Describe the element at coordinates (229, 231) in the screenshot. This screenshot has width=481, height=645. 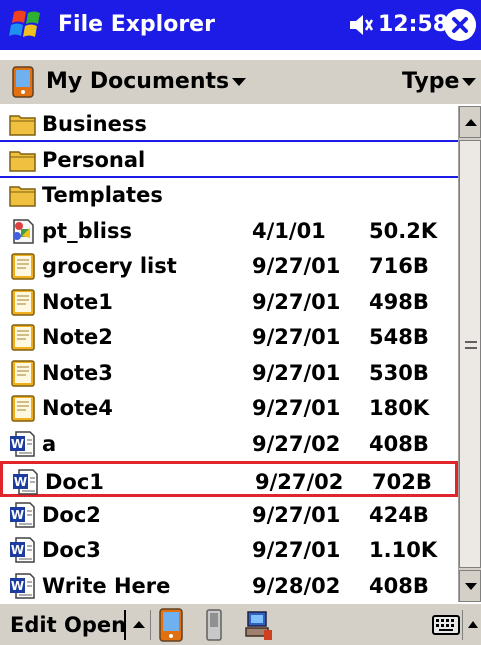
I see `file-row: pt_bliss 4/1/01 50.2K` at that location.